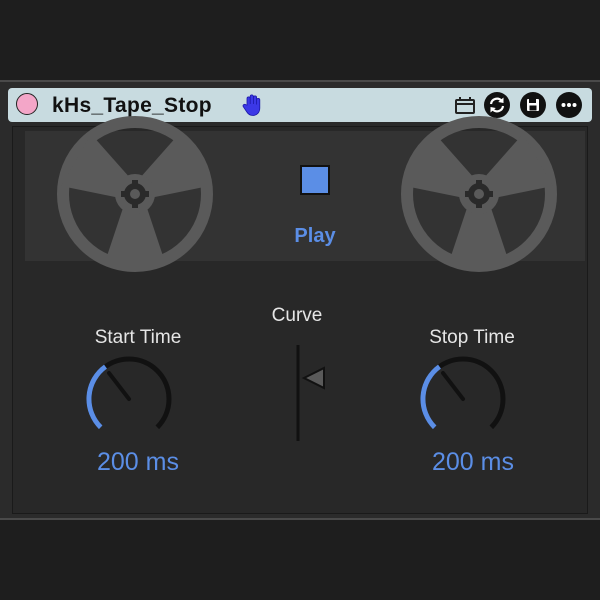  I want to click on more-icon, so click(569, 105).